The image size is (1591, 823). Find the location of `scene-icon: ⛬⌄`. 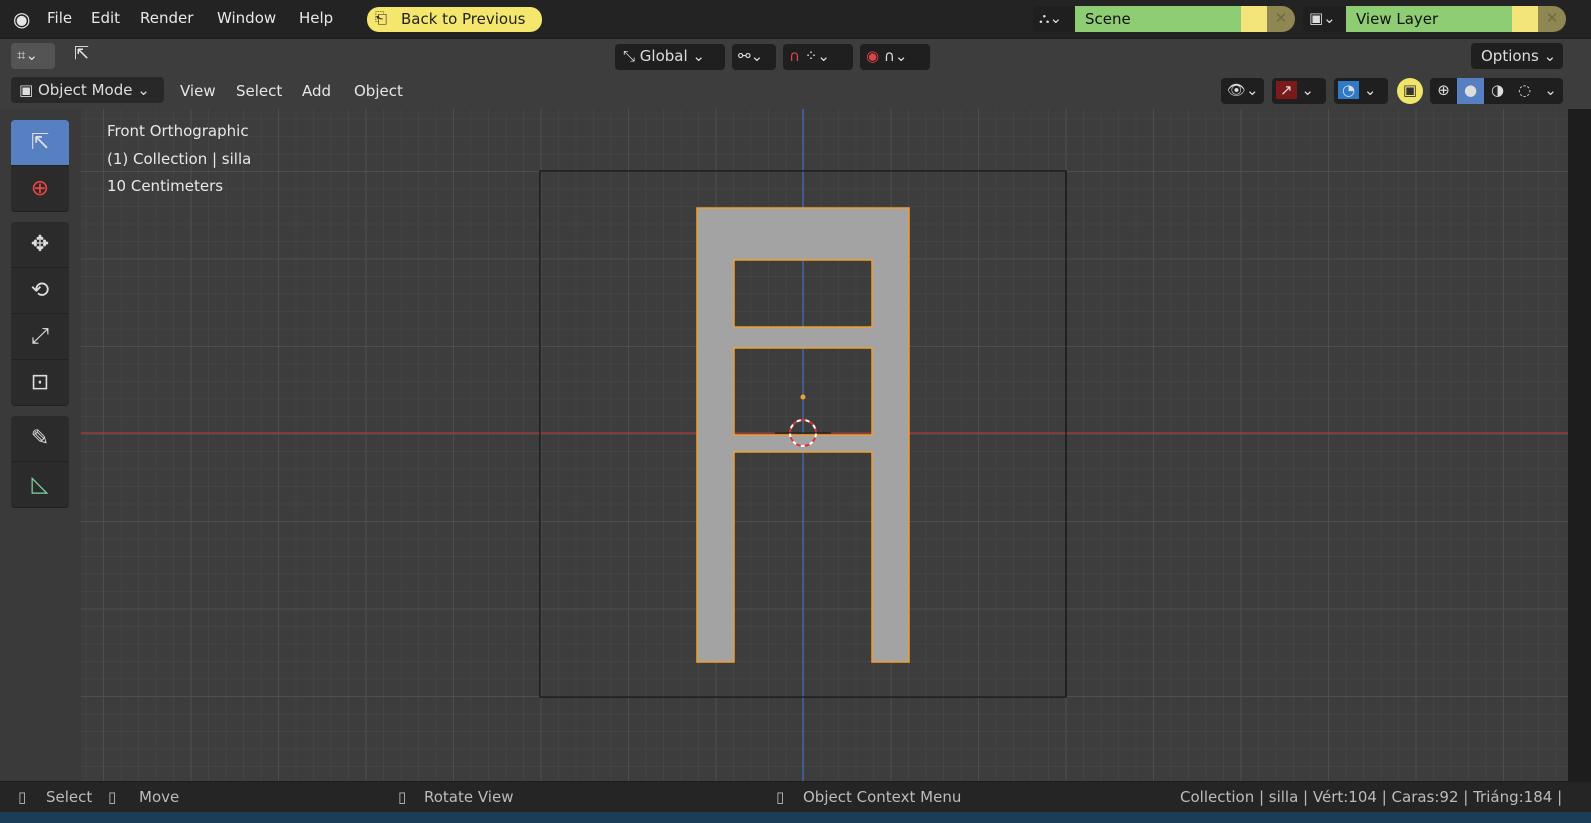

scene-icon: ⛬⌄ is located at coordinates (1051, 18).